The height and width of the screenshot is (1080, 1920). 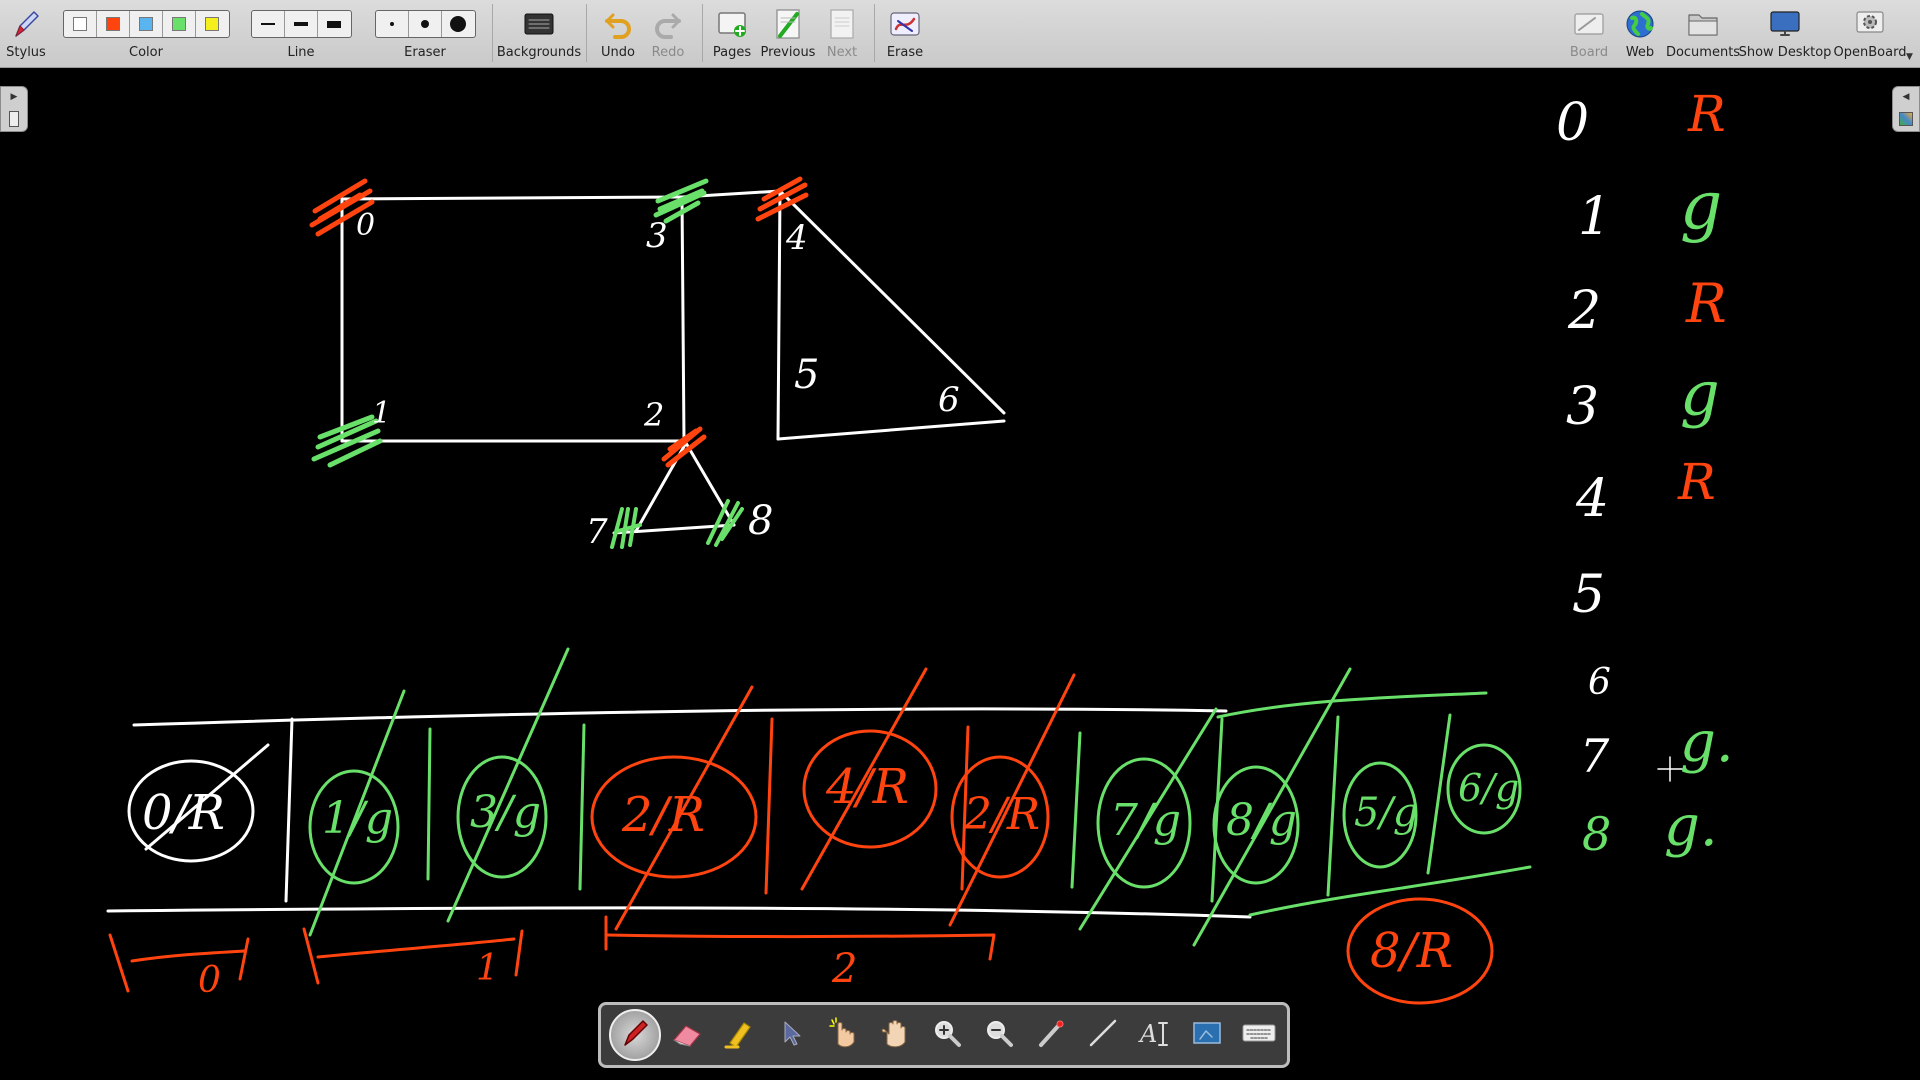 I want to click on table-bottom-line-green, so click(x=1390, y=891).